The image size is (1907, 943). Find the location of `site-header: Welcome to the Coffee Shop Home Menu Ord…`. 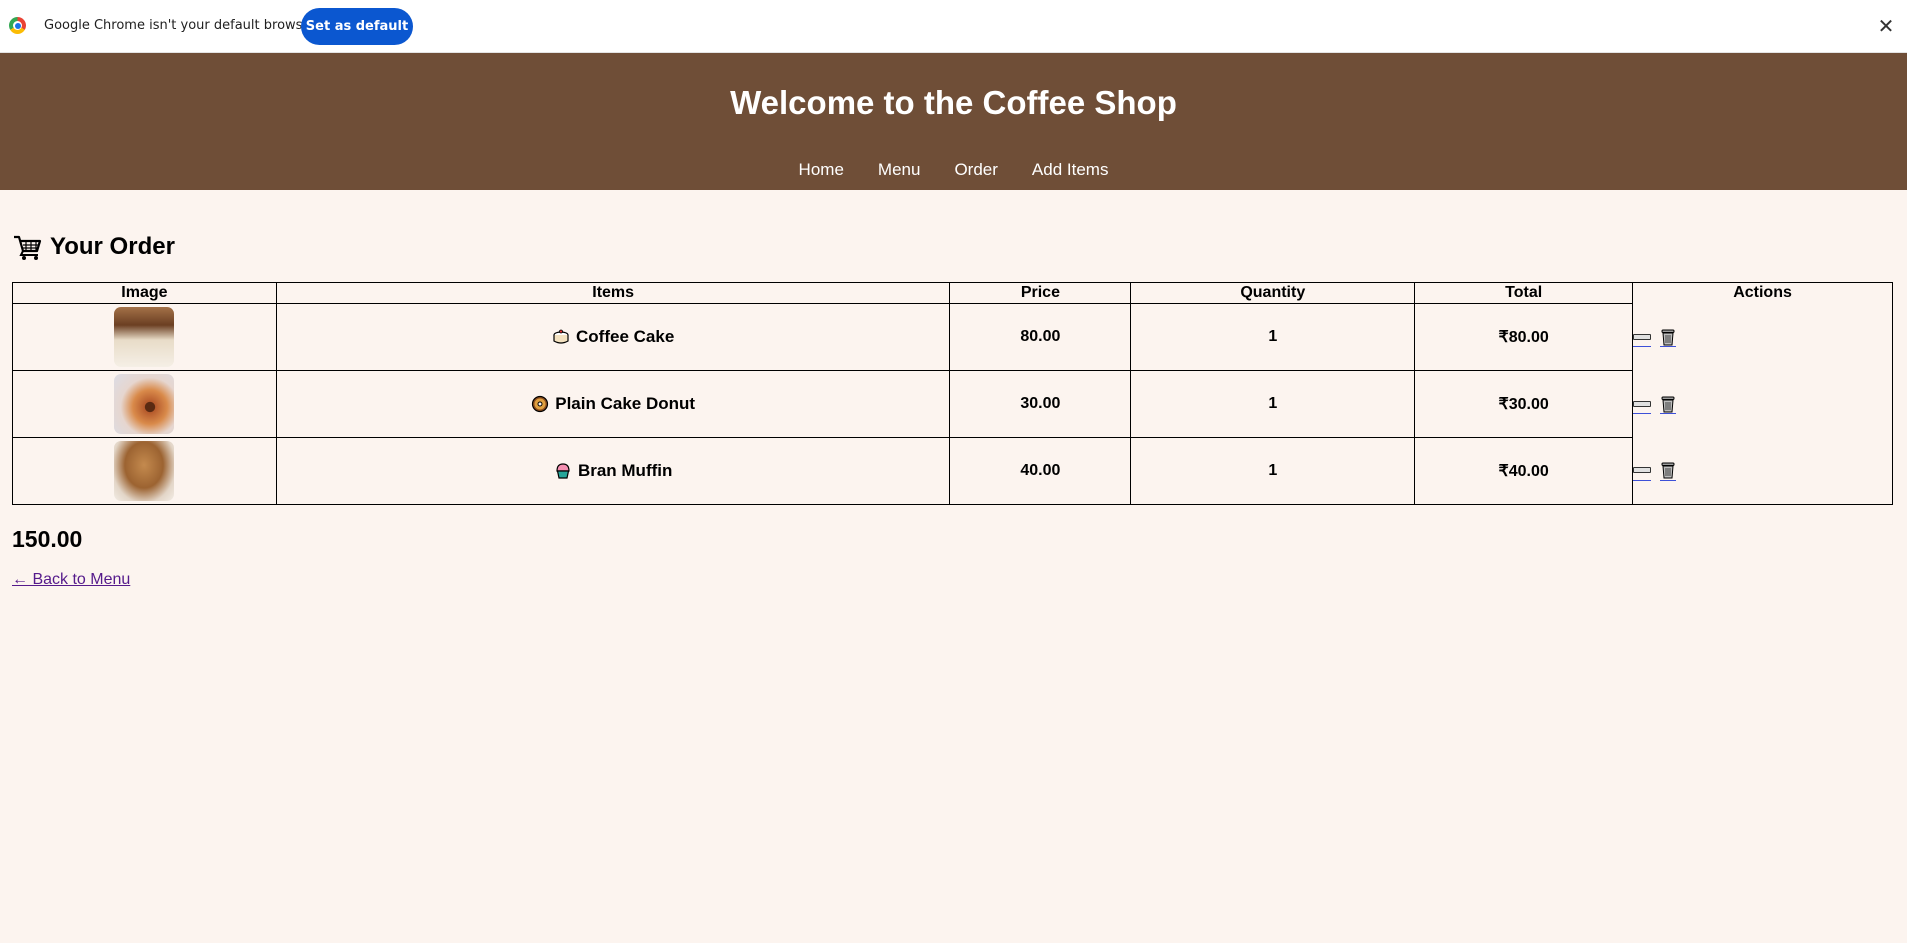

site-header: Welcome to the Coffee Shop Home Menu Ord… is located at coordinates (953, 121).